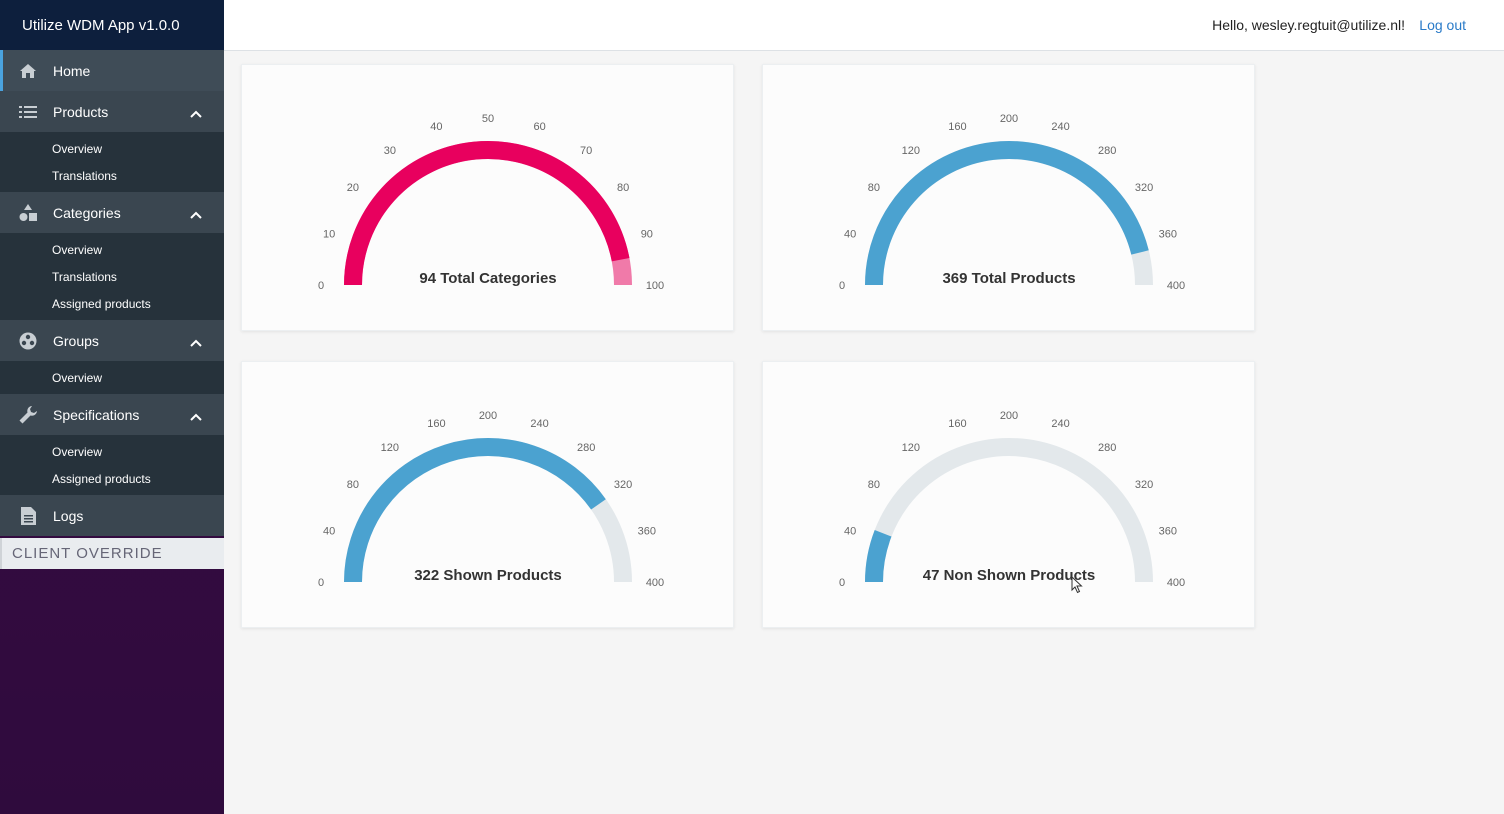 The height and width of the screenshot is (814, 1504). I want to click on gauge-title: 322 Shown Products, so click(488, 575).